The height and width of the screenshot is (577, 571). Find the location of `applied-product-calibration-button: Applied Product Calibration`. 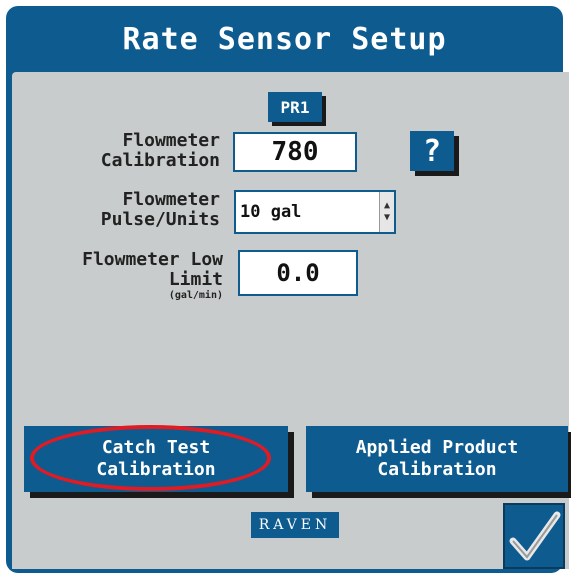

applied-product-calibration-button: Applied Product Calibration is located at coordinates (437, 459).